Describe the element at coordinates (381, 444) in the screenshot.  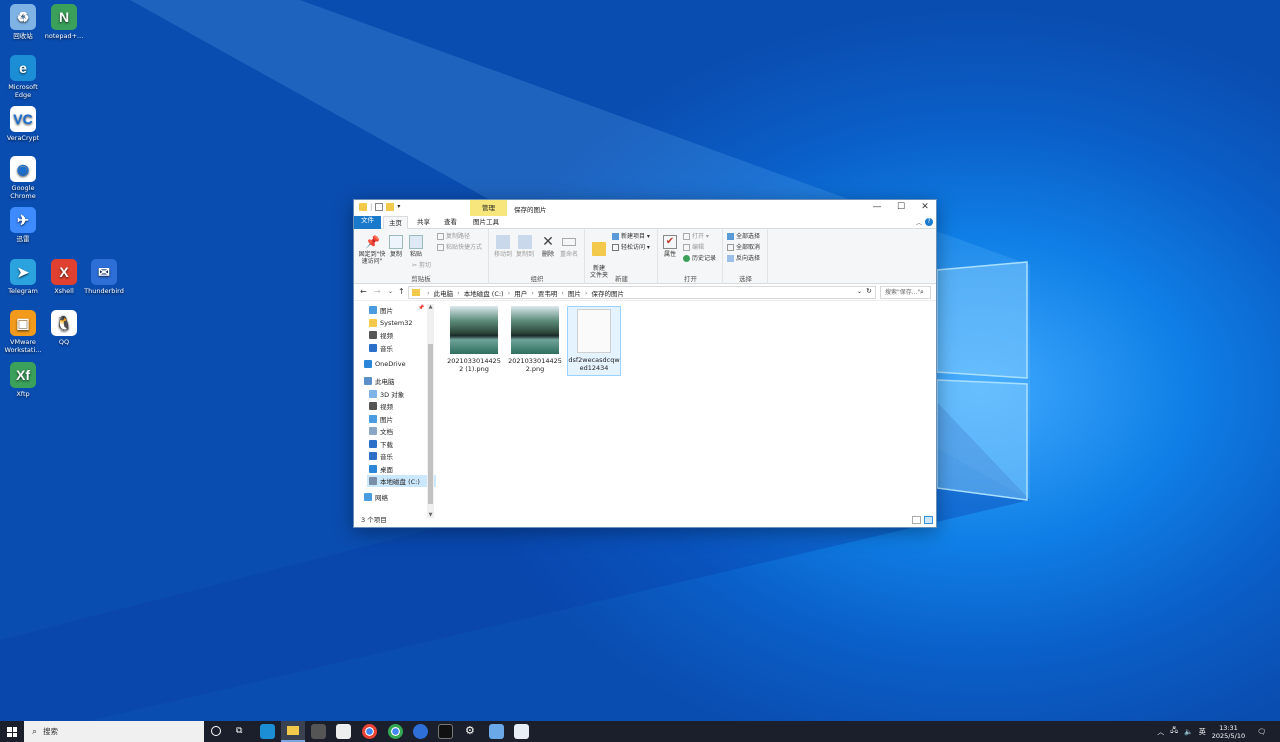
I see `nav-pc-item: 下载` at that location.